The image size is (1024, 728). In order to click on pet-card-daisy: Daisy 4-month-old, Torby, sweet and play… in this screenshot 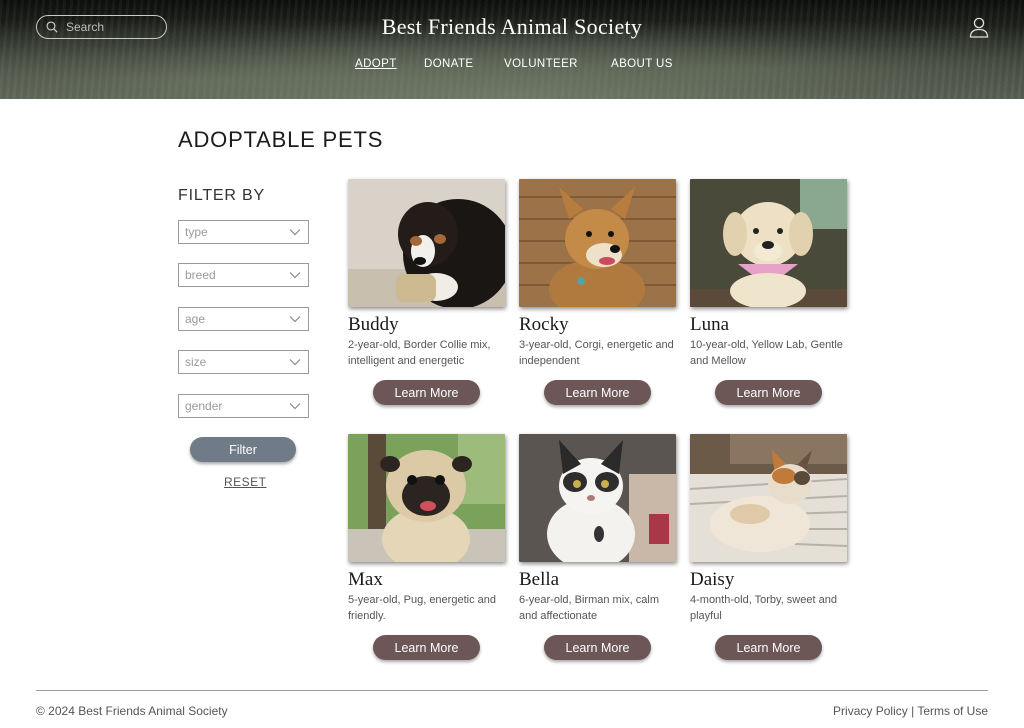, I will do `click(769, 547)`.